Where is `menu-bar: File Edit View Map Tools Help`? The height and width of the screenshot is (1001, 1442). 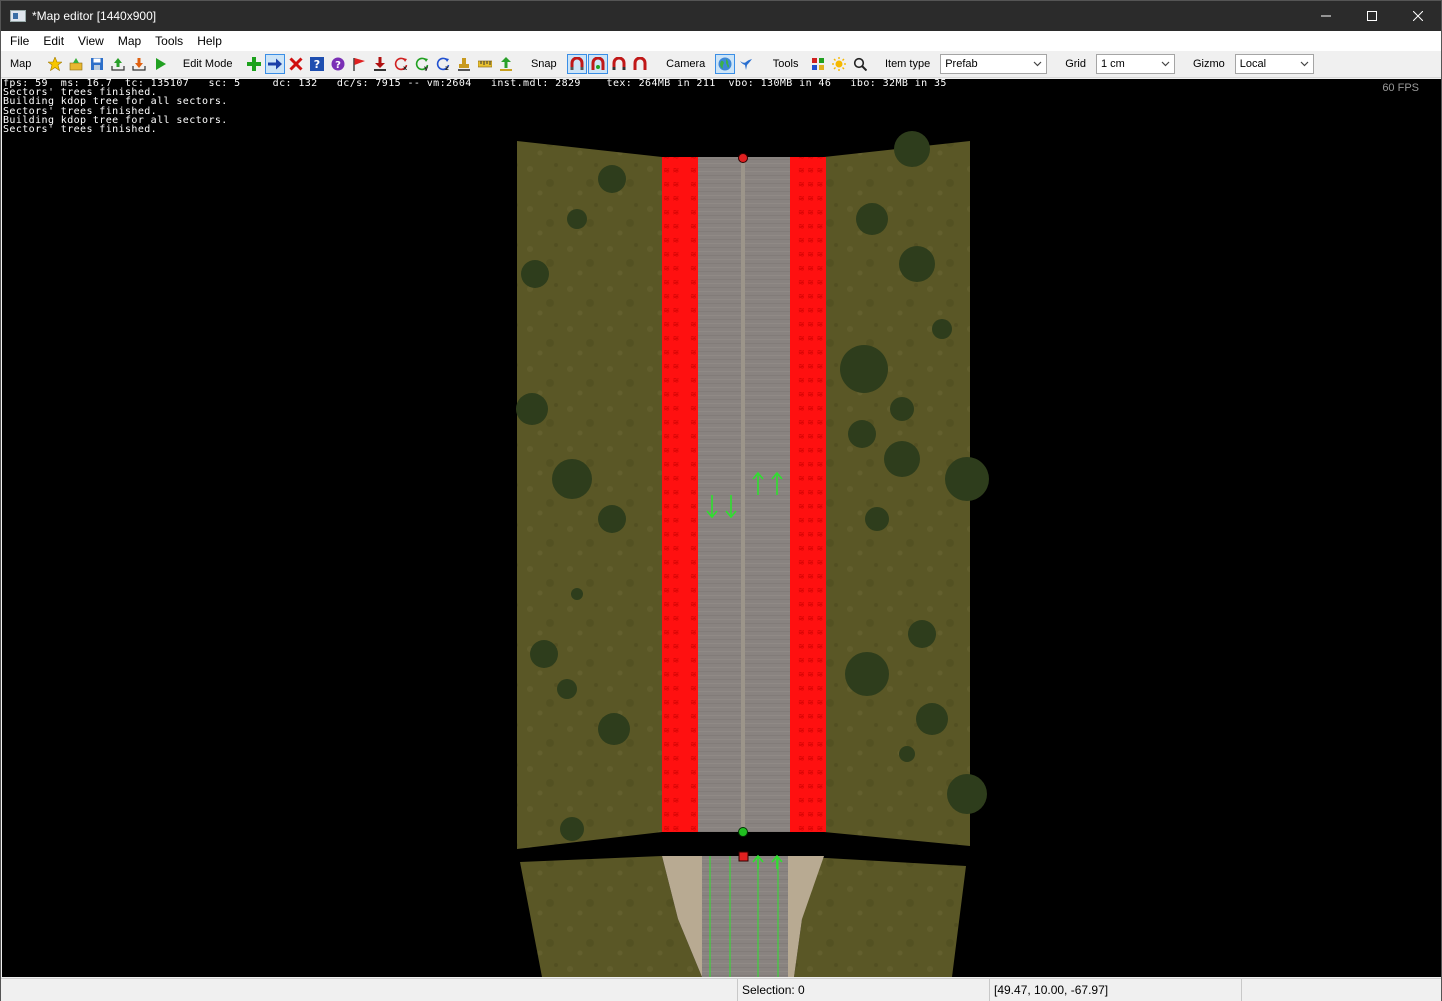 menu-bar: File Edit View Map Tools Help is located at coordinates (721, 41).